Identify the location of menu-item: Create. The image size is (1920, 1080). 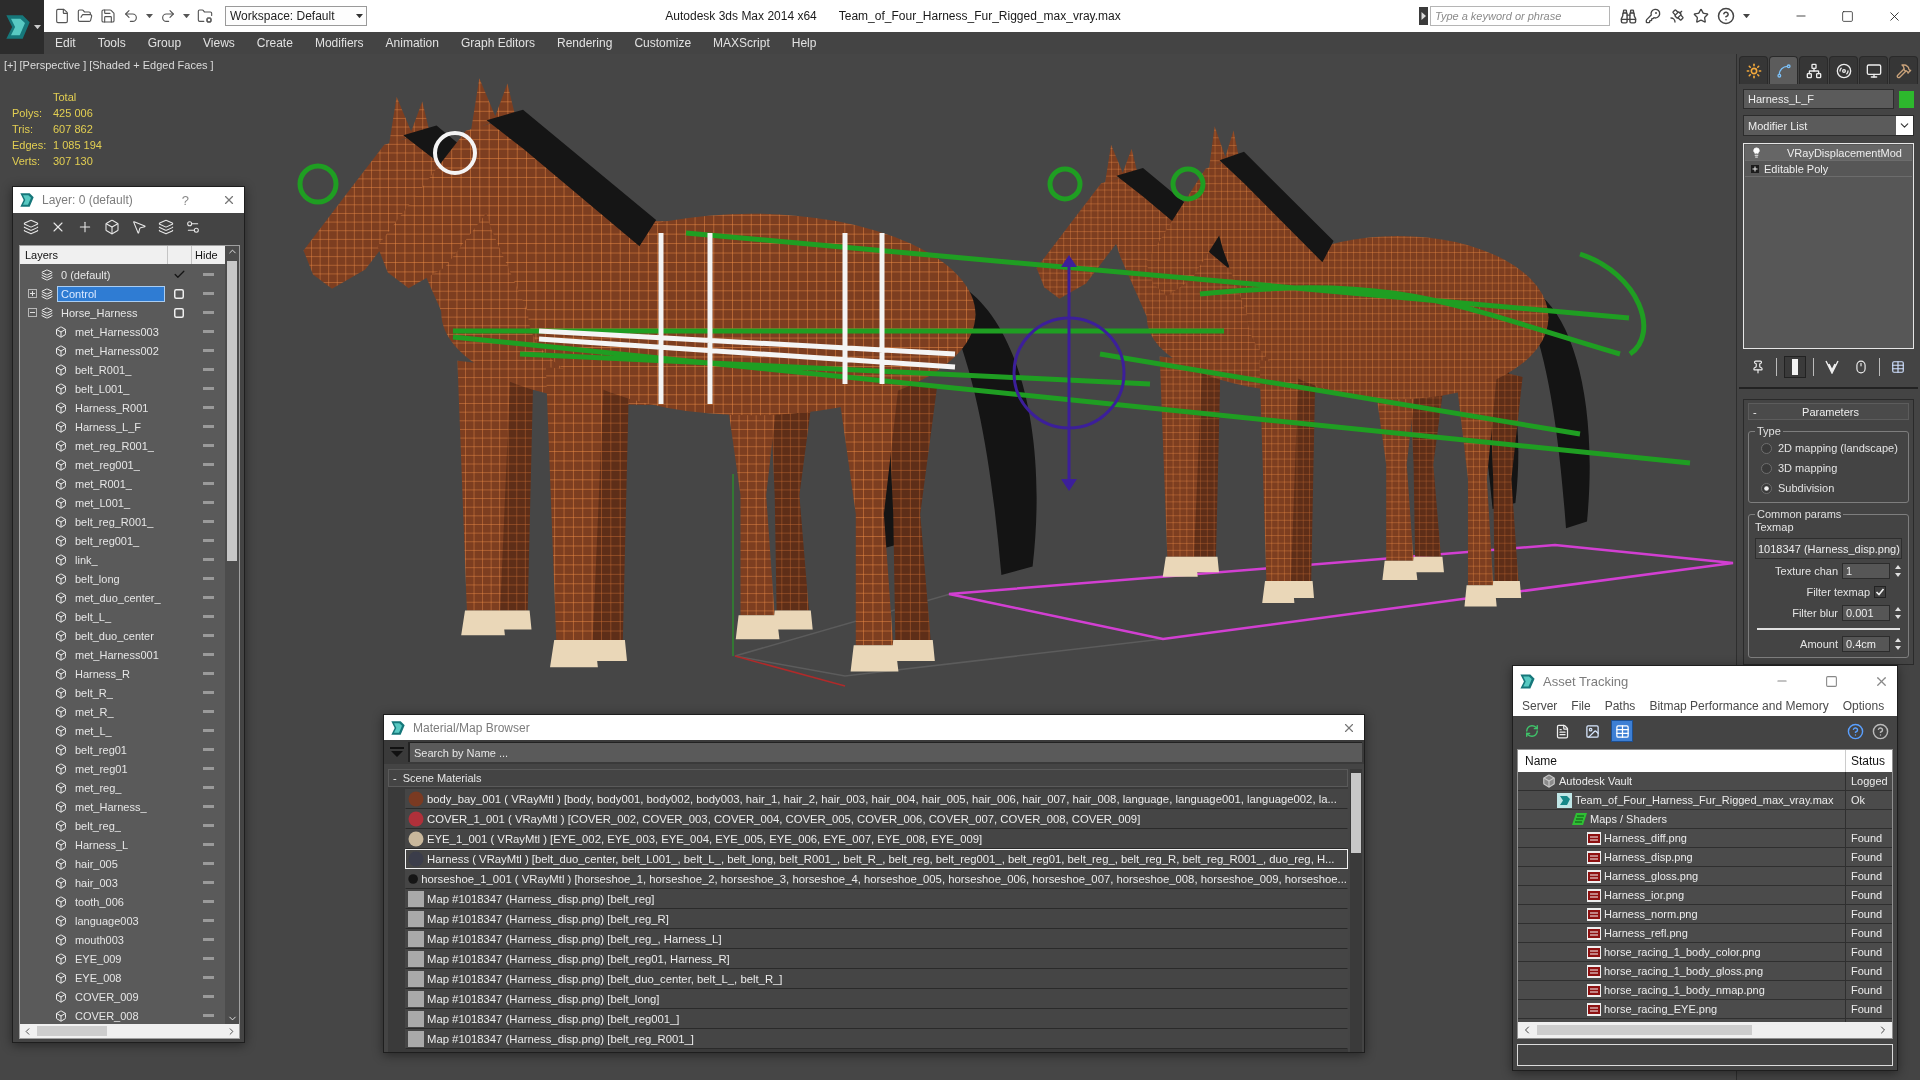
(274, 43).